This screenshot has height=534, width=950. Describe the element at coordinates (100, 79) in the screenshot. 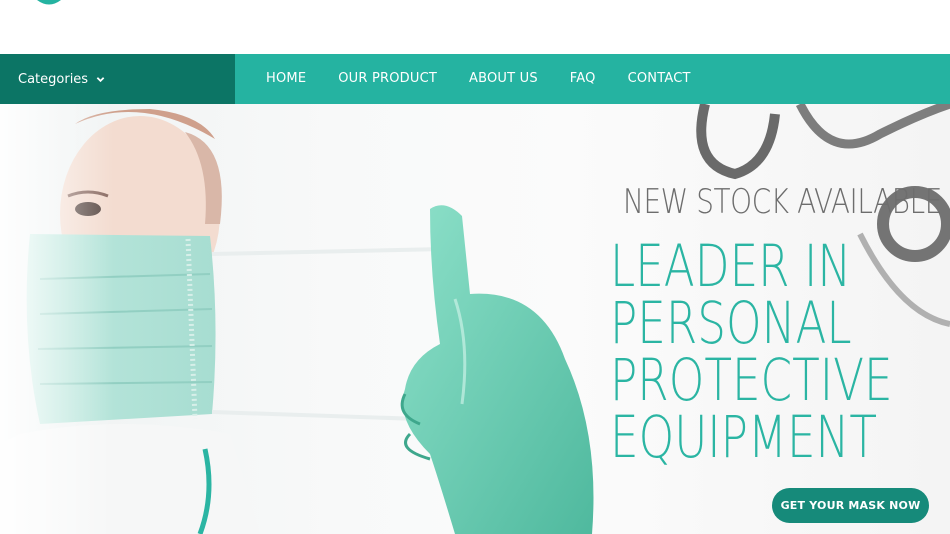

I see `chevron-down-icon` at that location.